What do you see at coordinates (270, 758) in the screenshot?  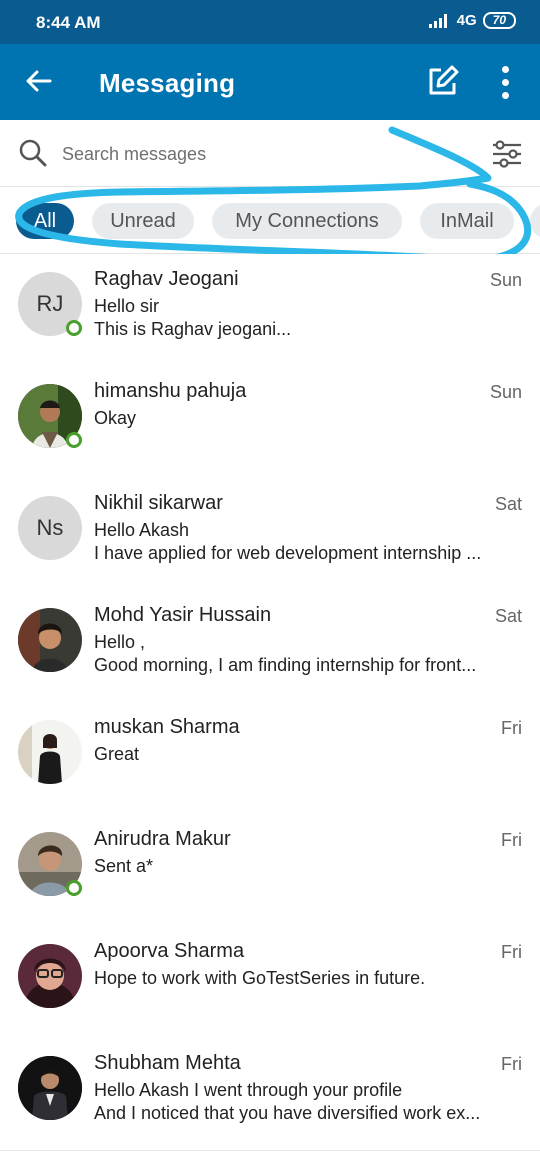 I see `conversation-item: muskan Sharma Fri Great` at bounding box center [270, 758].